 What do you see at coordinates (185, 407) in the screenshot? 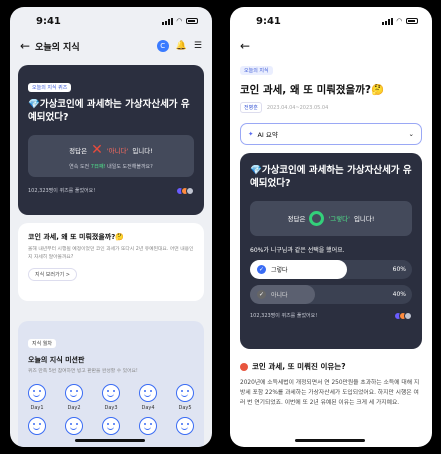
I see `day-label: Day5` at bounding box center [185, 407].